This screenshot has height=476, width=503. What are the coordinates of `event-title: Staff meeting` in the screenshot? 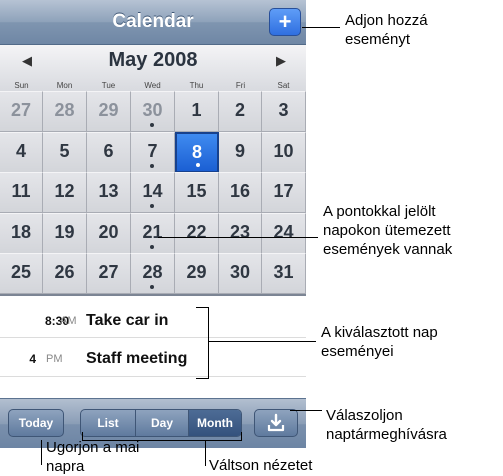 It's located at (137, 358).